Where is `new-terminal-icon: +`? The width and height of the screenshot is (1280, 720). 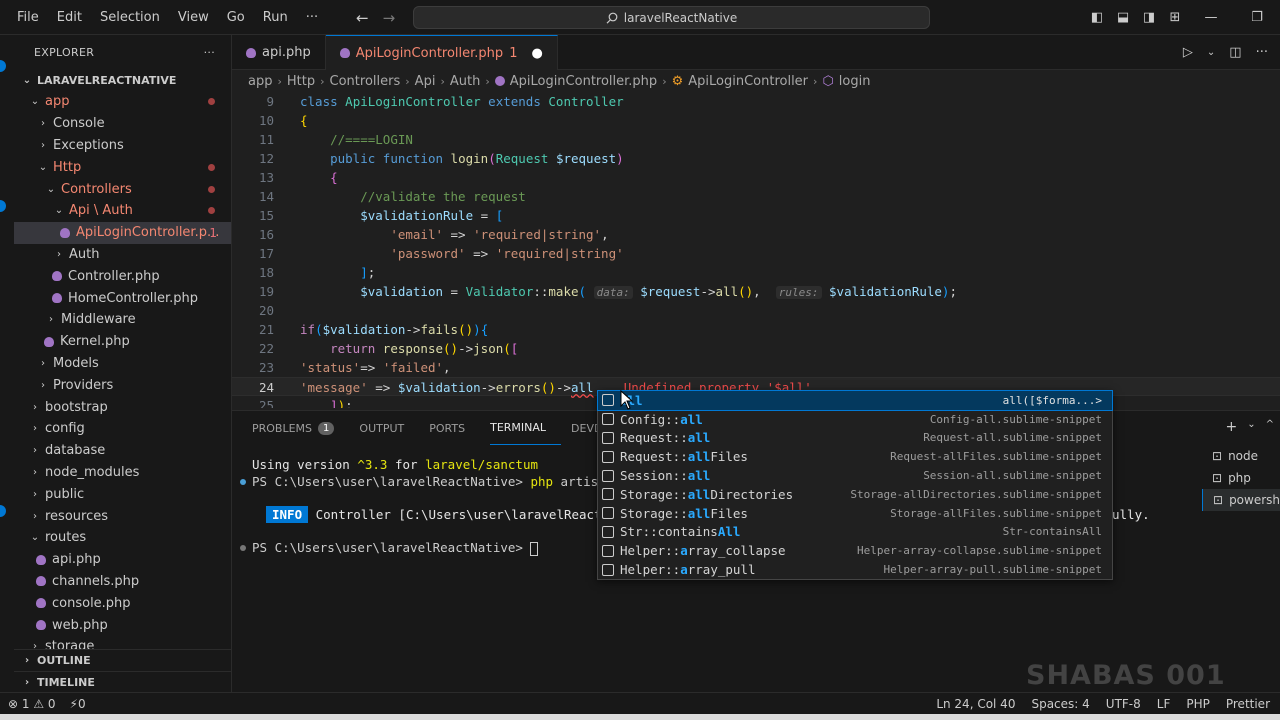
new-terminal-icon: + is located at coordinates (1231, 427).